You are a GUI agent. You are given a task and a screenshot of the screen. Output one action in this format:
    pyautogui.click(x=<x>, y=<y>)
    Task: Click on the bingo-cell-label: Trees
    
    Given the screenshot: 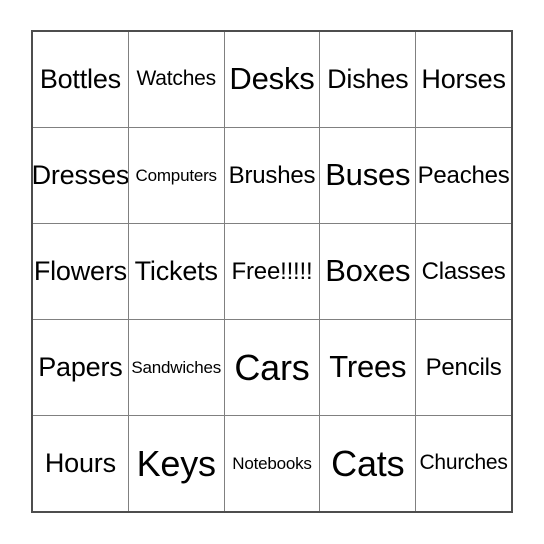 What is the action you would take?
    pyautogui.click(x=368, y=367)
    